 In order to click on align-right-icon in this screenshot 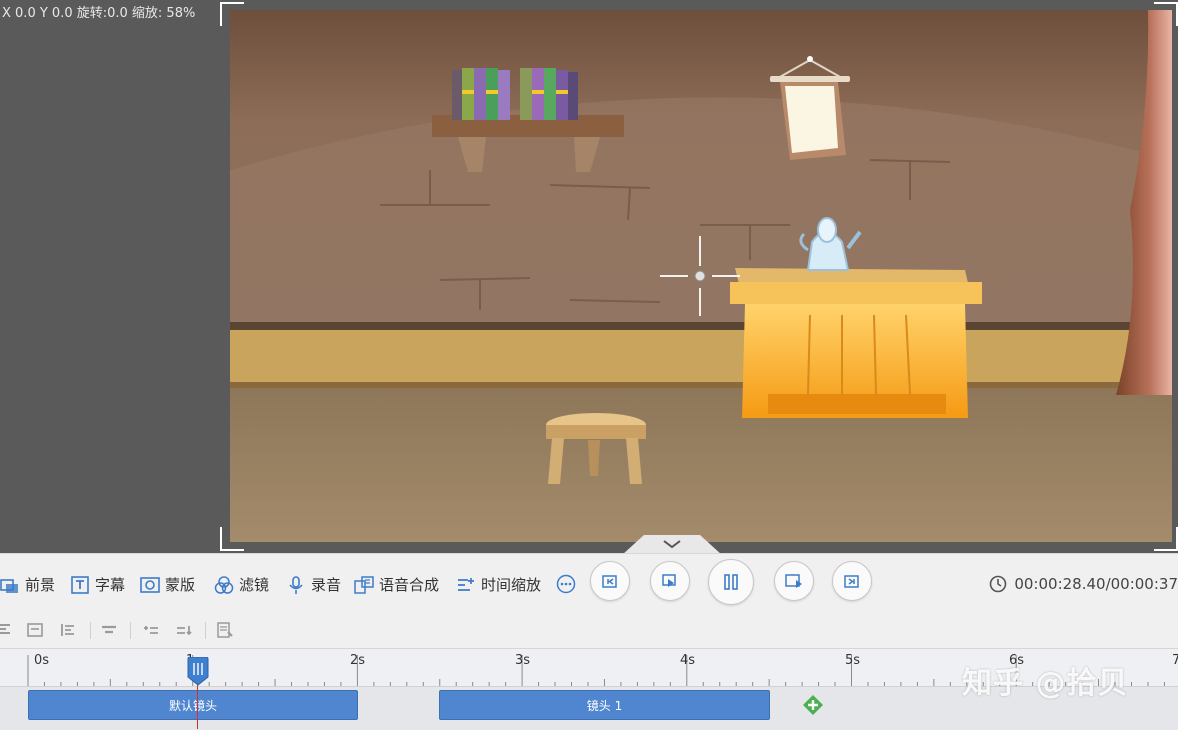, I will do `click(69, 630)`.